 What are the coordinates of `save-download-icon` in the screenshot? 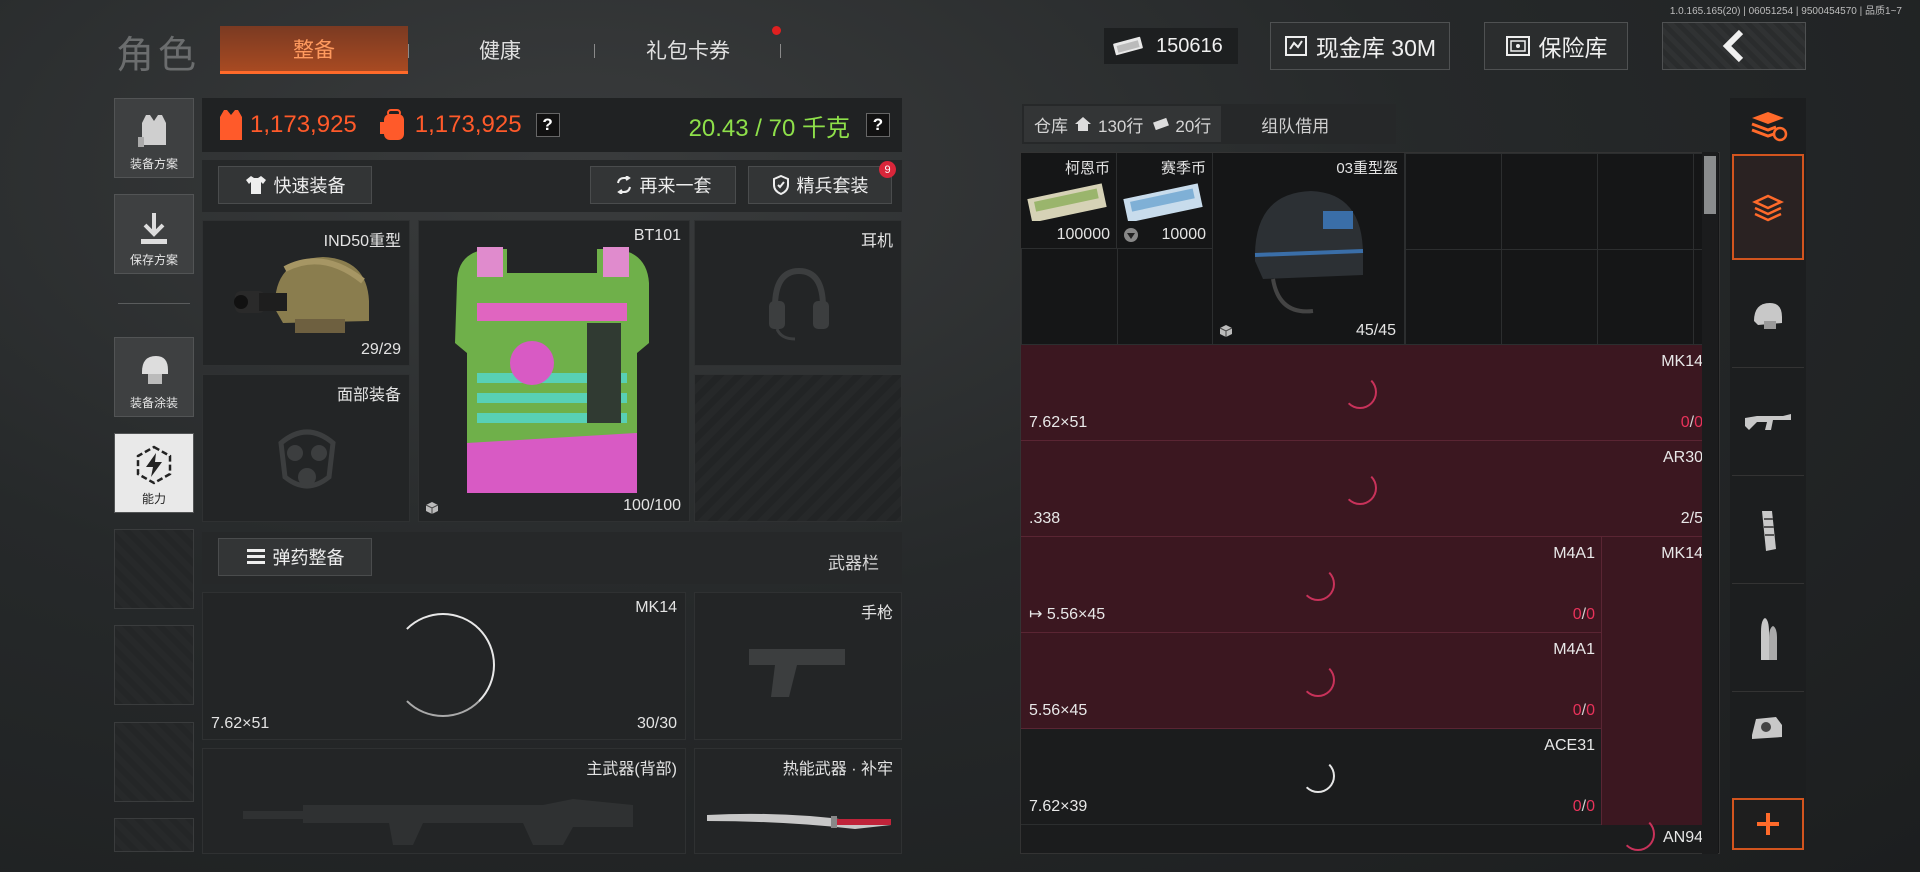 It's located at (154, 228).